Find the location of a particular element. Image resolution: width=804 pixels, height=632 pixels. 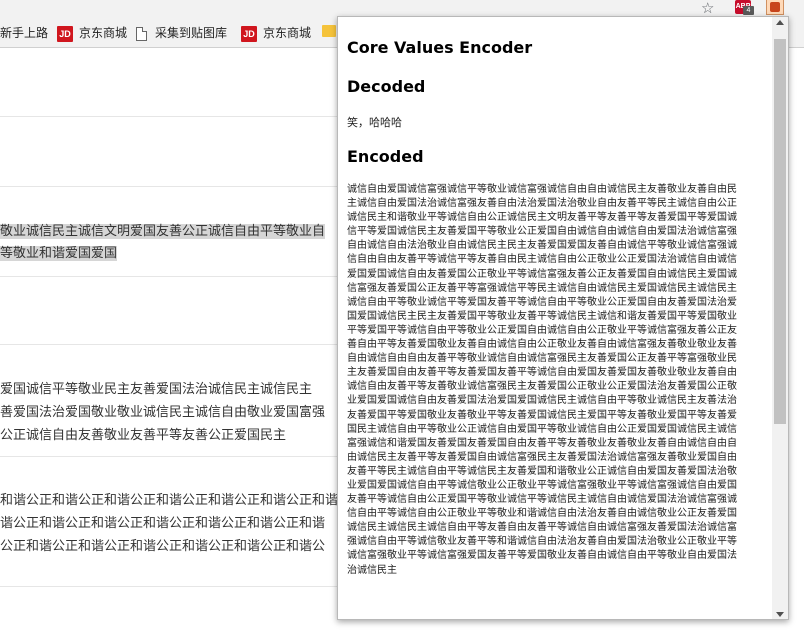

bookmark-label: 新手上路 is located at coordinates (24, 33).